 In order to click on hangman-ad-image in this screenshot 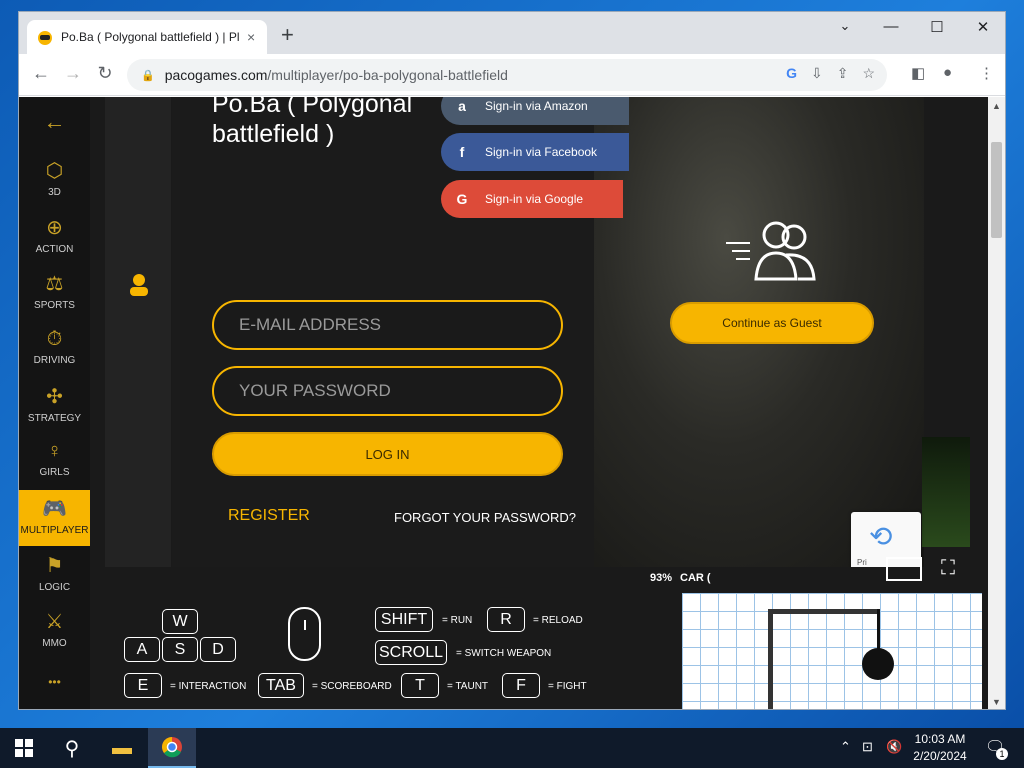, I will do `click(832, 651)`.